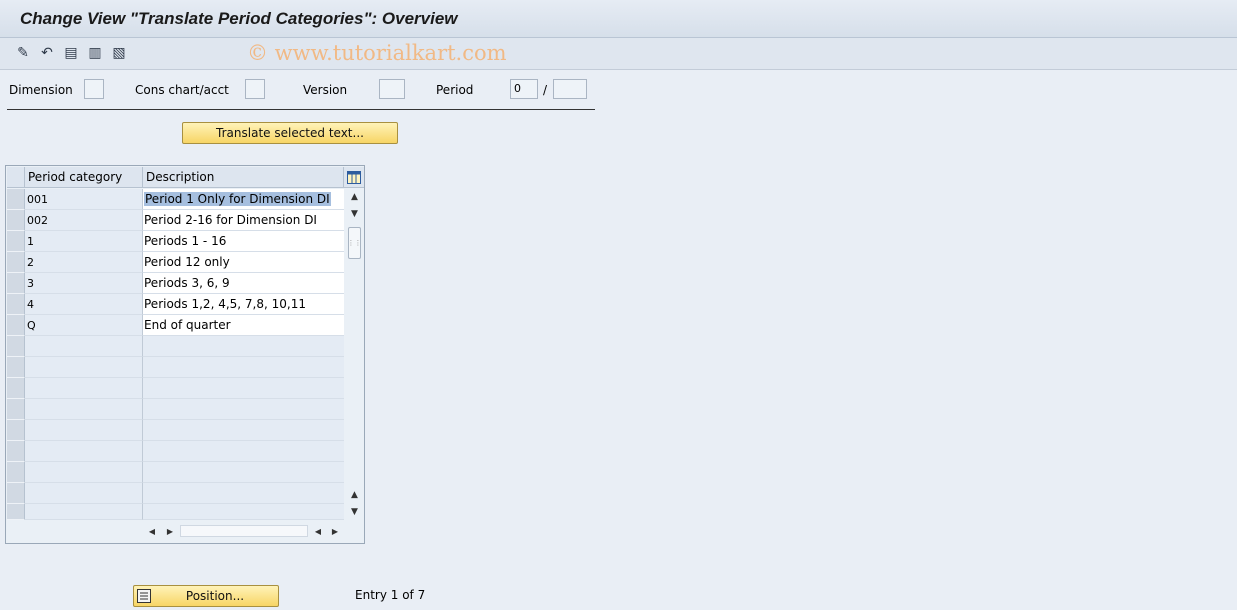 The image size is (1237, 610). I want to click on scroll-page-down-icon: ▼, so click(354, 512).